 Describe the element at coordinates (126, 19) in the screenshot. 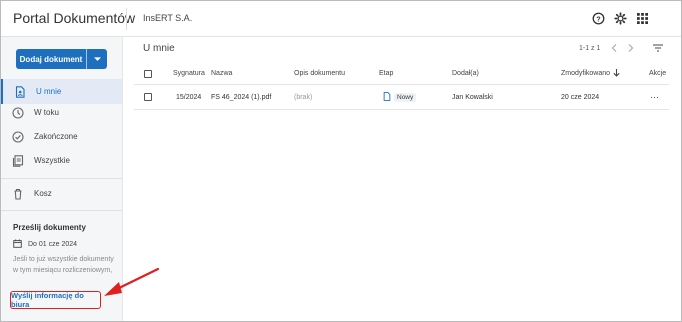

I see `header-divider` at that location.